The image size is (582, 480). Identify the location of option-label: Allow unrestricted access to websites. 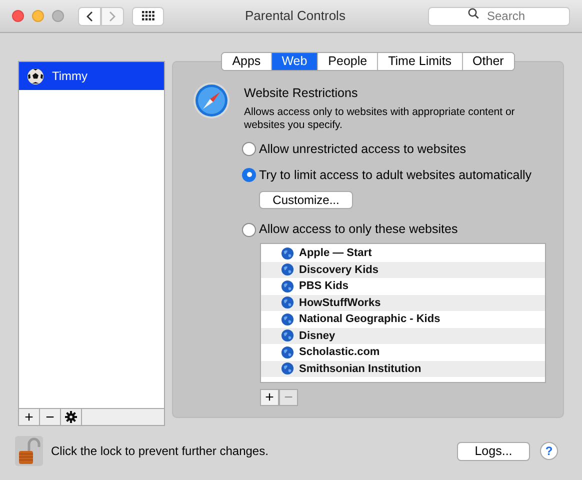
(362, 149).